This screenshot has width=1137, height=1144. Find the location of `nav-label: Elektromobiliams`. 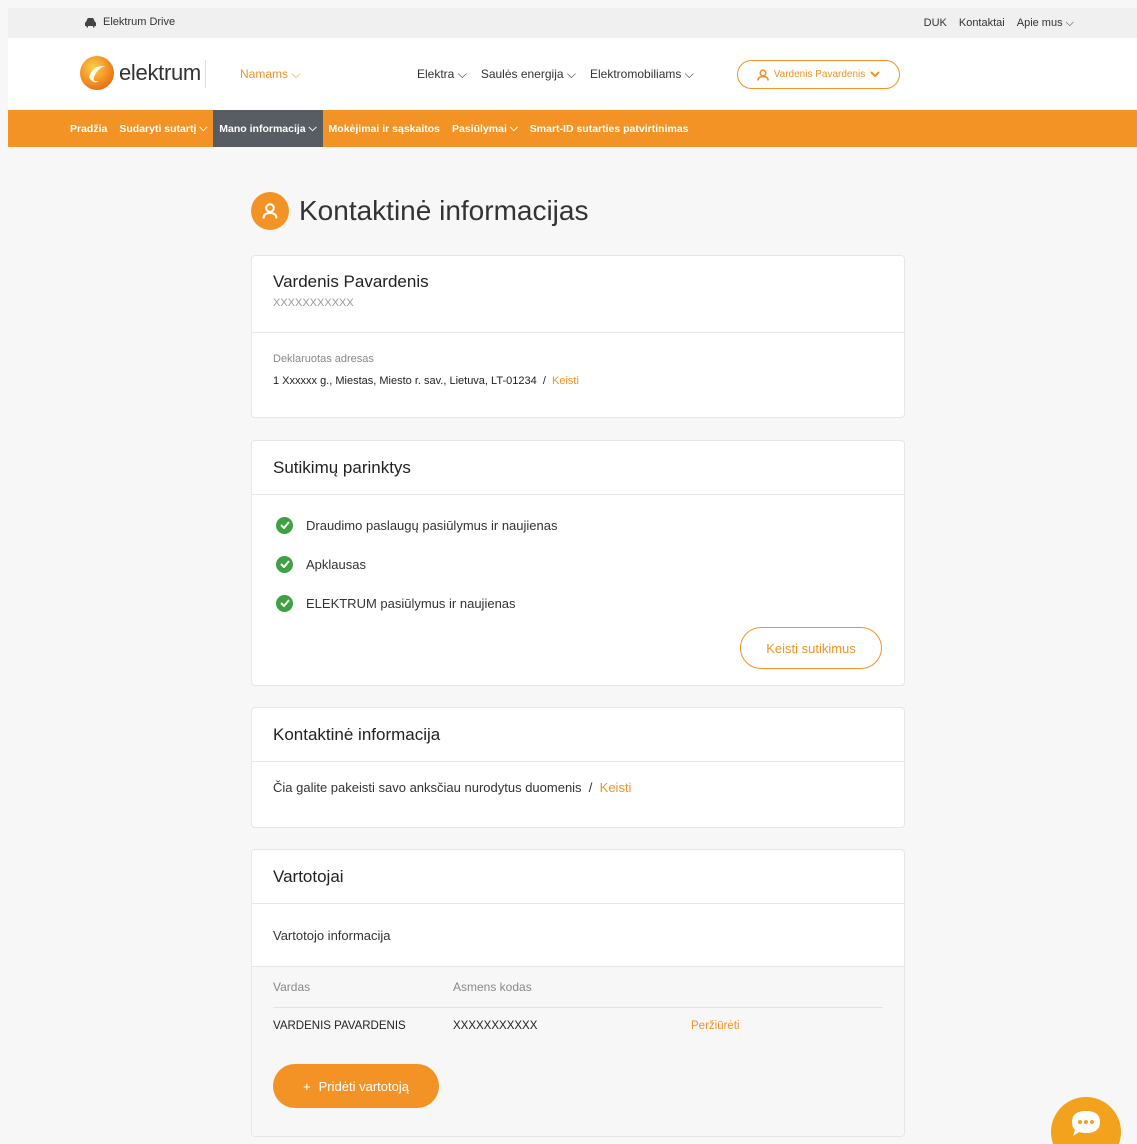

nav-label: Elektromobiliams is located at coordinates (636, 74).